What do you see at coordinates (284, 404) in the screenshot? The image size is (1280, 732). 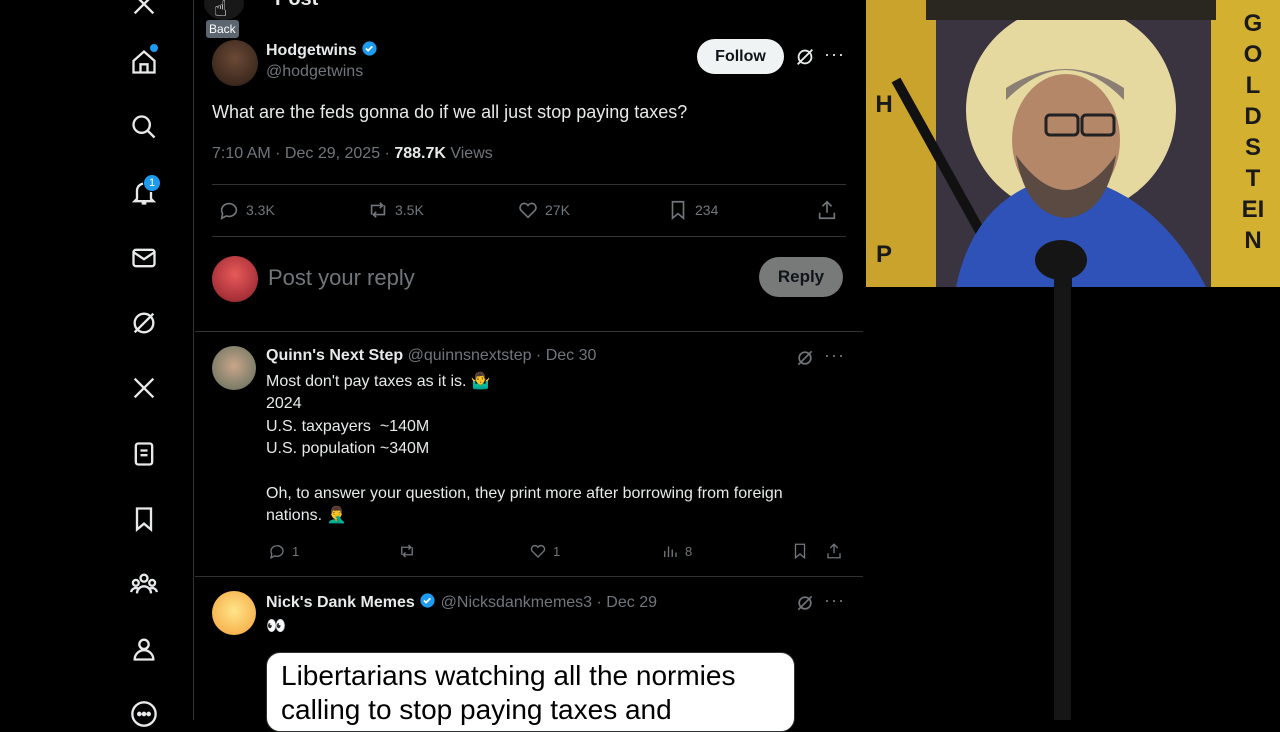 I see `reply-line: 2024` at bounding box center [284, 404].